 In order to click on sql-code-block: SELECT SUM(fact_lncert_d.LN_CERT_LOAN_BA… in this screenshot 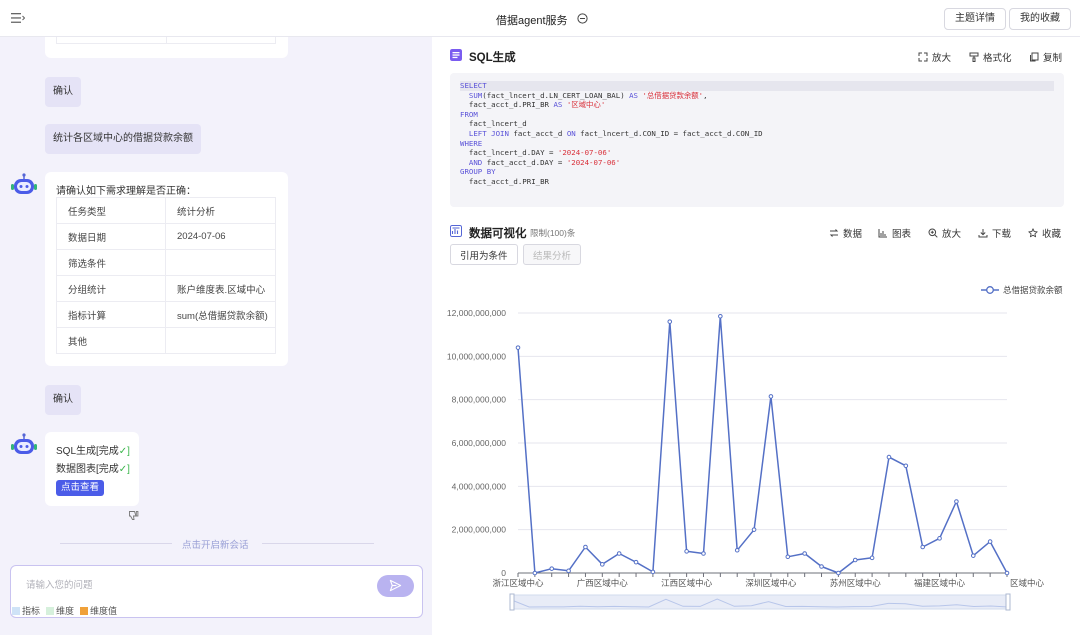, I will do `click(757, 140)`.